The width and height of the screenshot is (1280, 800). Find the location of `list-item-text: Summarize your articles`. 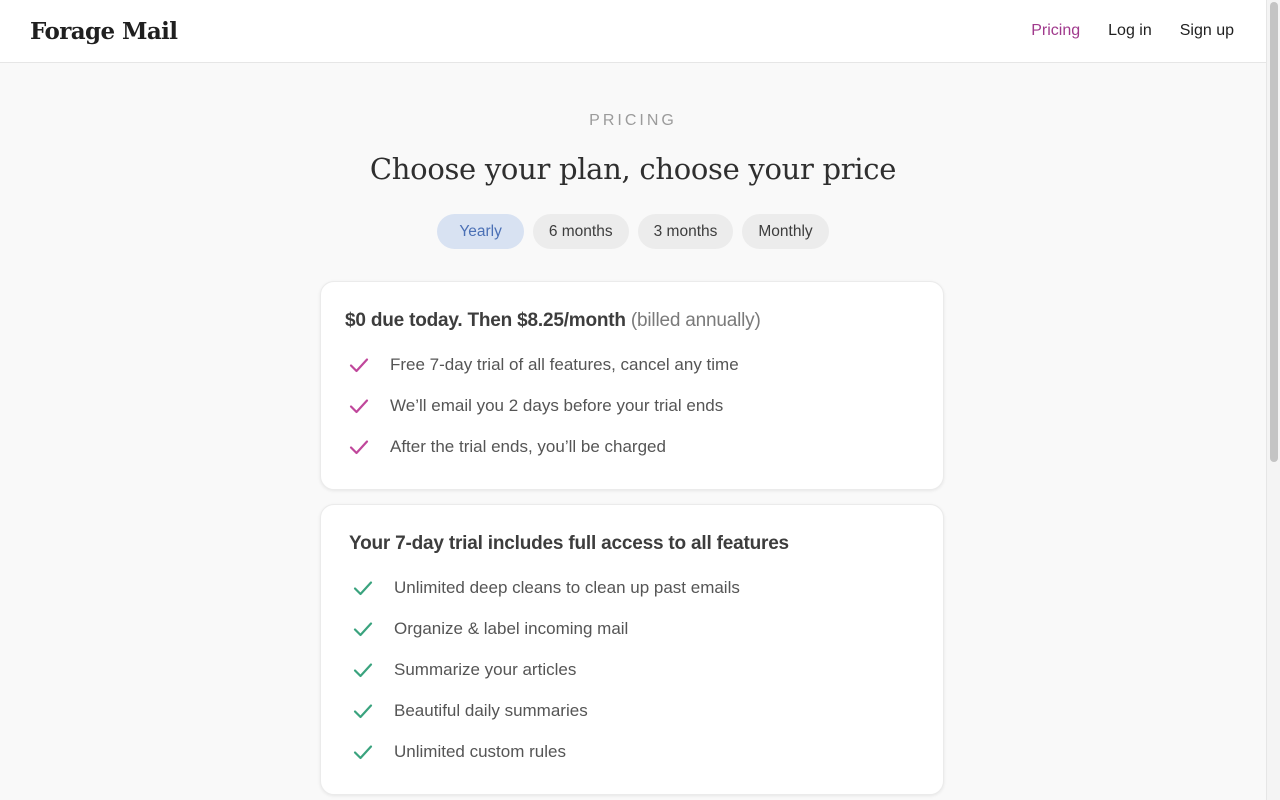

list-item-text: Summarize your articles is located at coordinates (485, 669).